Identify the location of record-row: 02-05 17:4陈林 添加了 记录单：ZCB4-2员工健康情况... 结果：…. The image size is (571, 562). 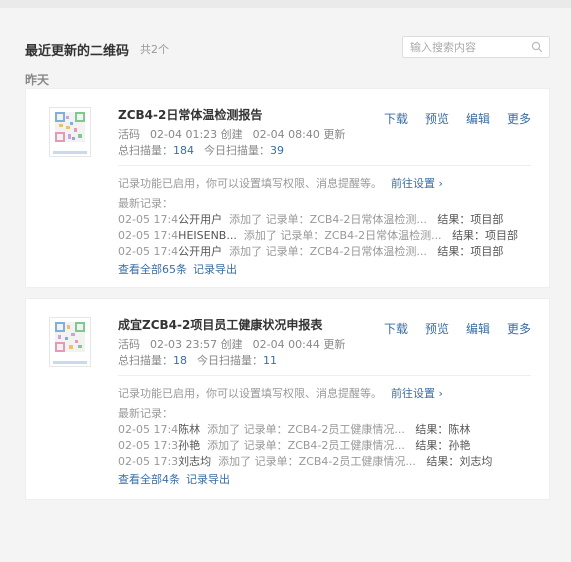
(333, 429).